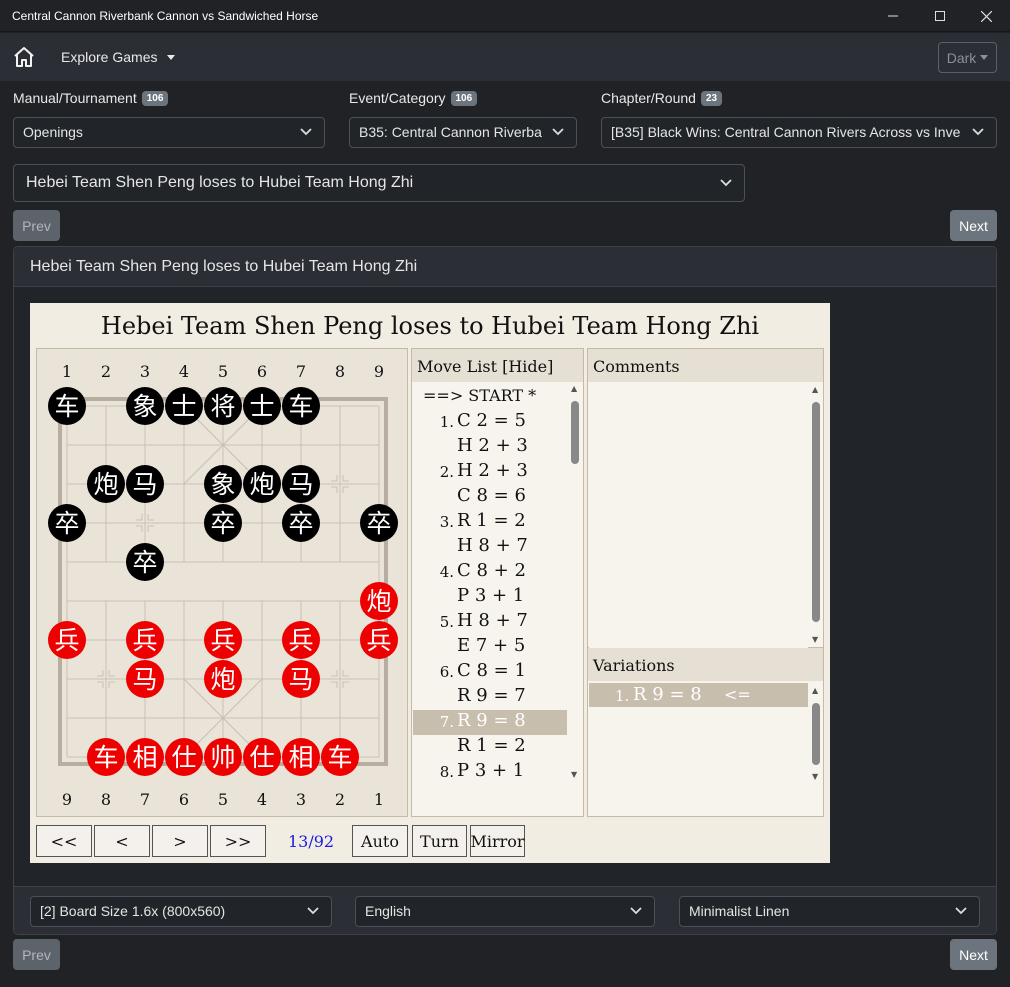 This screenshot has width=1010, height=987. What do you see at coordinates (490, 772) in the screenshot?
I see `move-item: 8. P 3 + 1` at bounding box center [490, 772].